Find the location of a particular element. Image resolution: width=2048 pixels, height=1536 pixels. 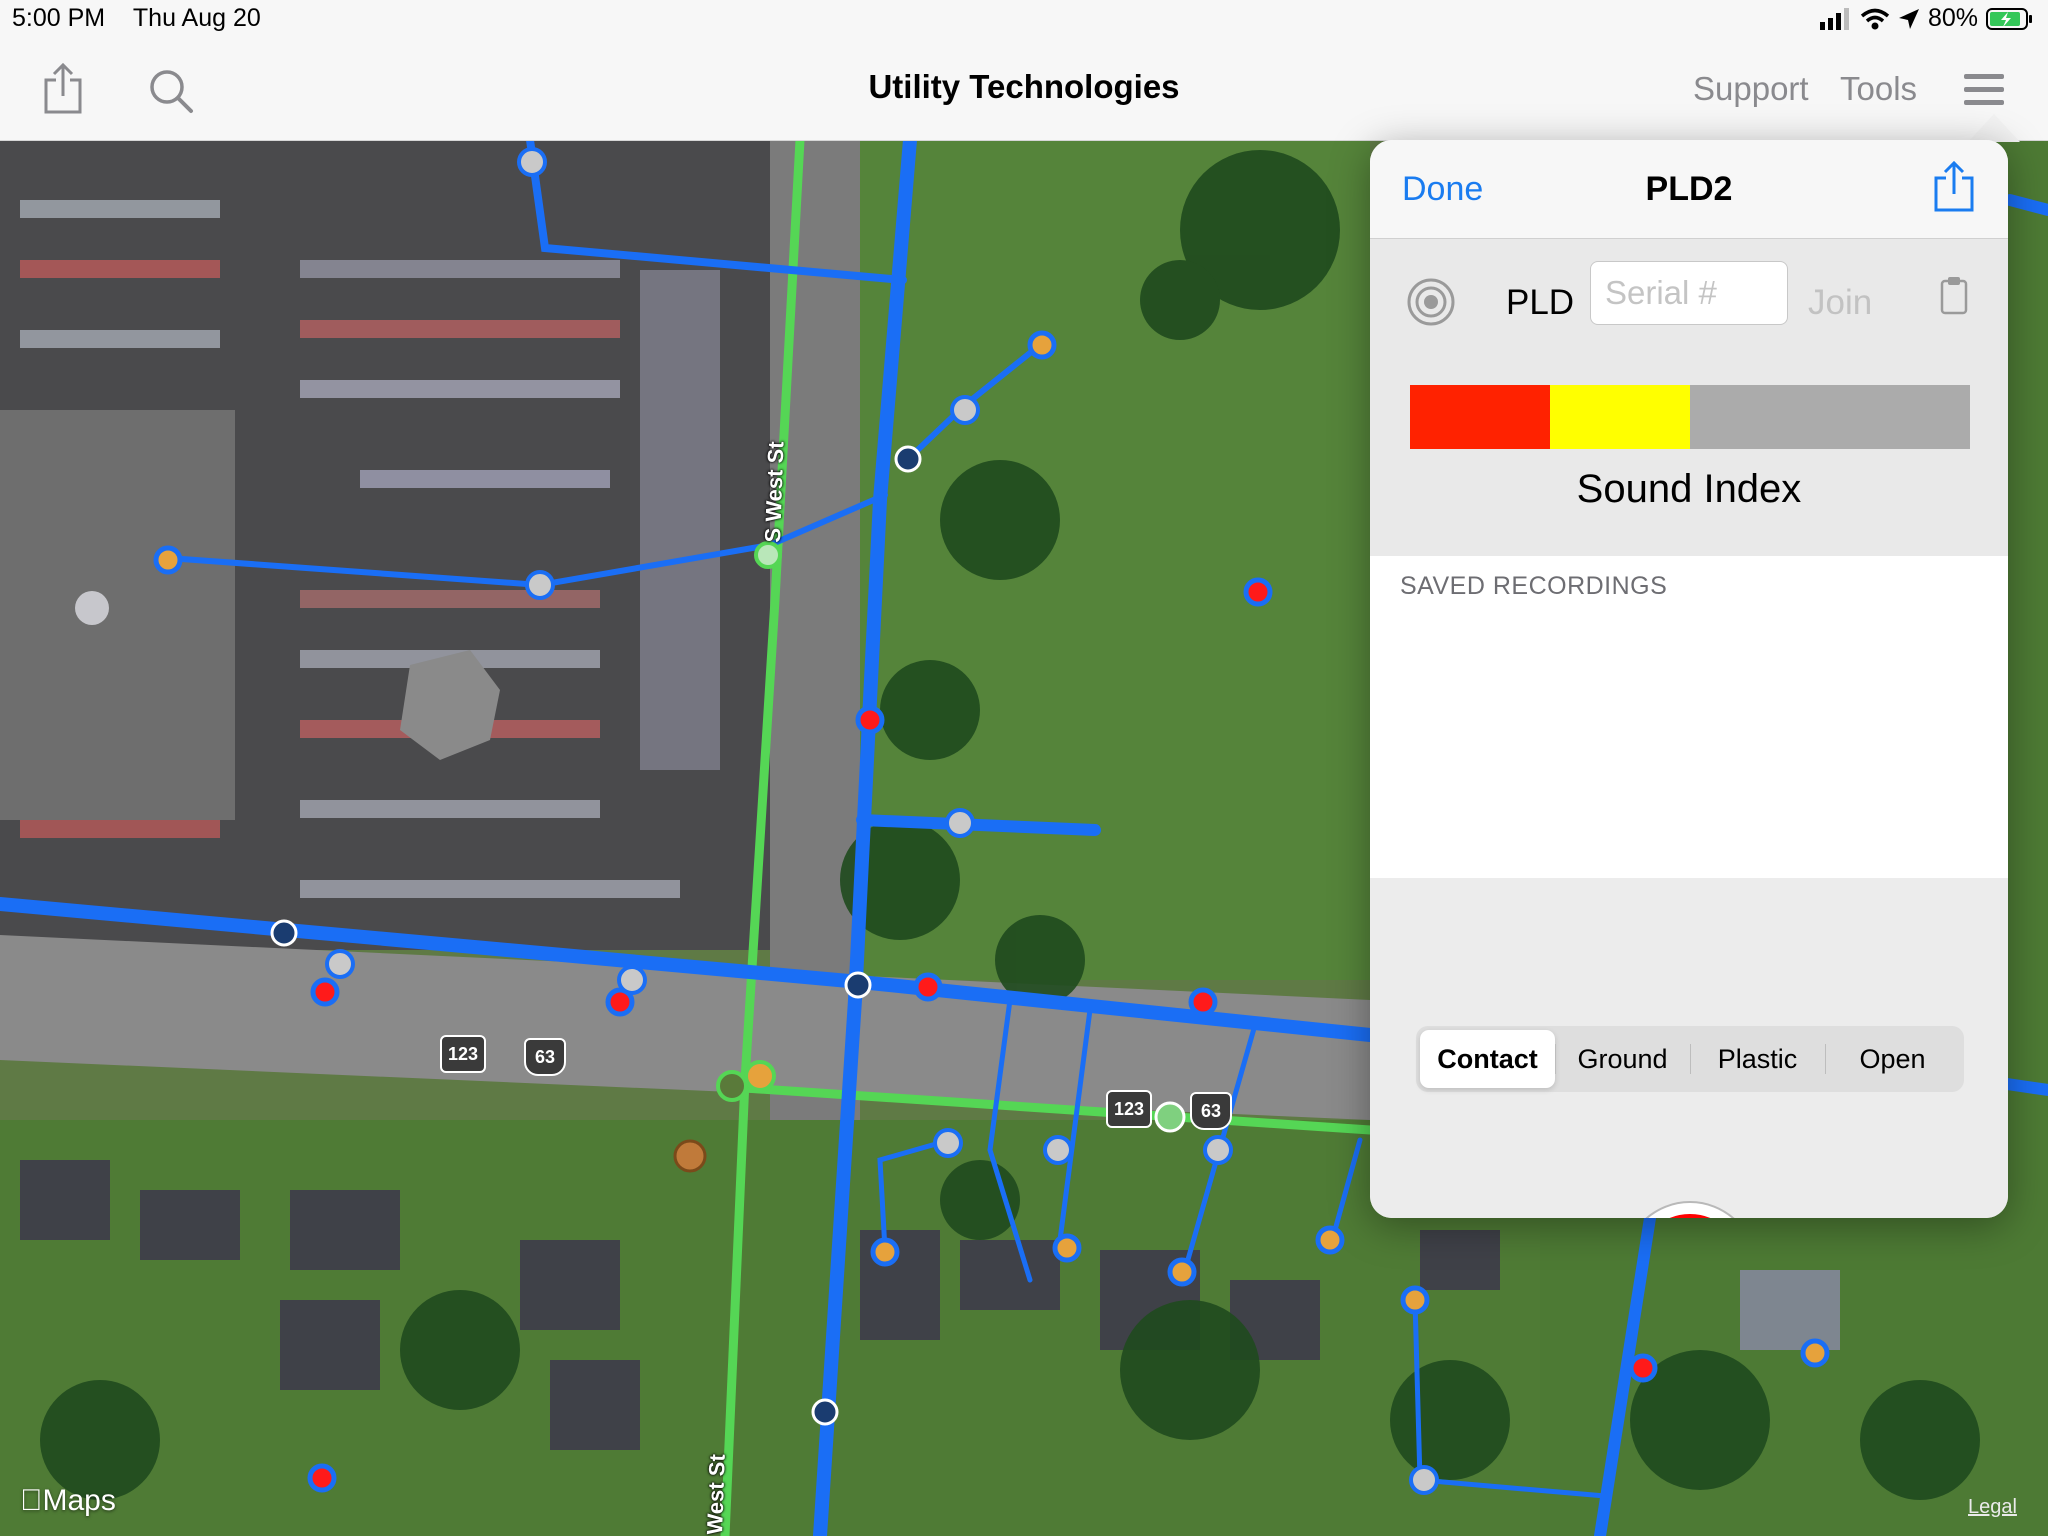

battery-icon is located at coordinates (2009, 18).